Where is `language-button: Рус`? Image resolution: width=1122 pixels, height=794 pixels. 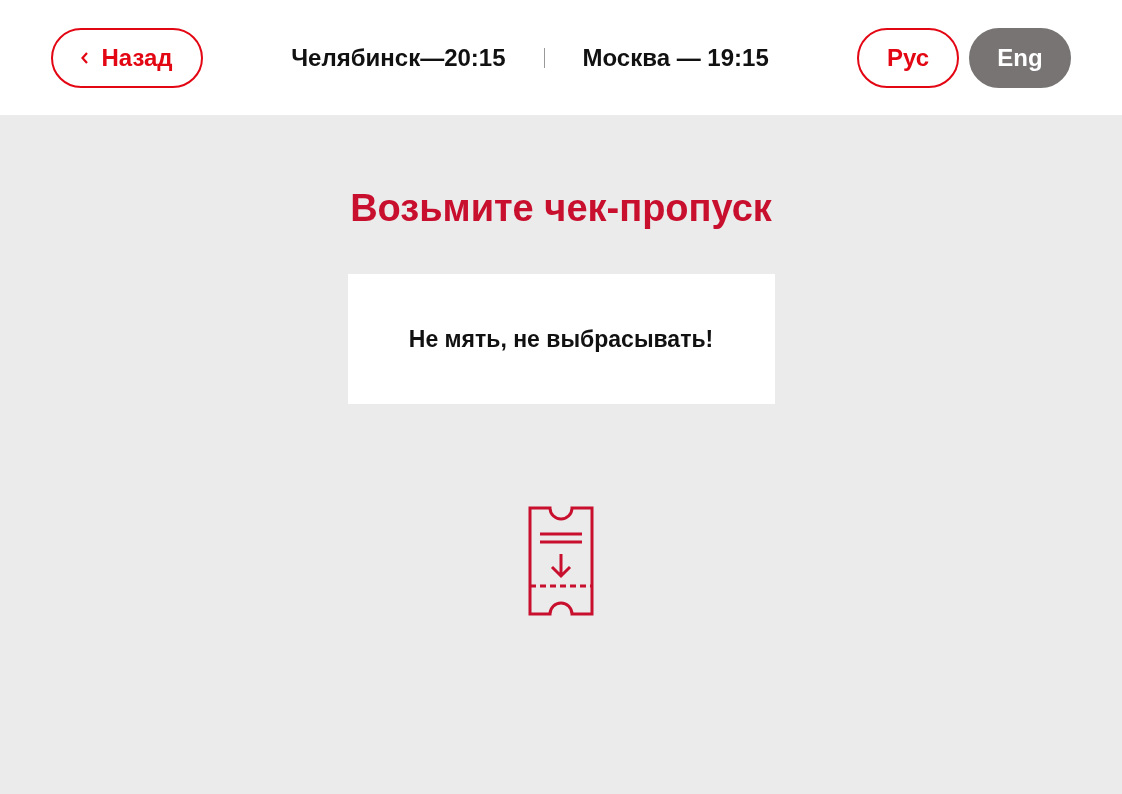
language-button: Рус is located at coordinates (908, 57).